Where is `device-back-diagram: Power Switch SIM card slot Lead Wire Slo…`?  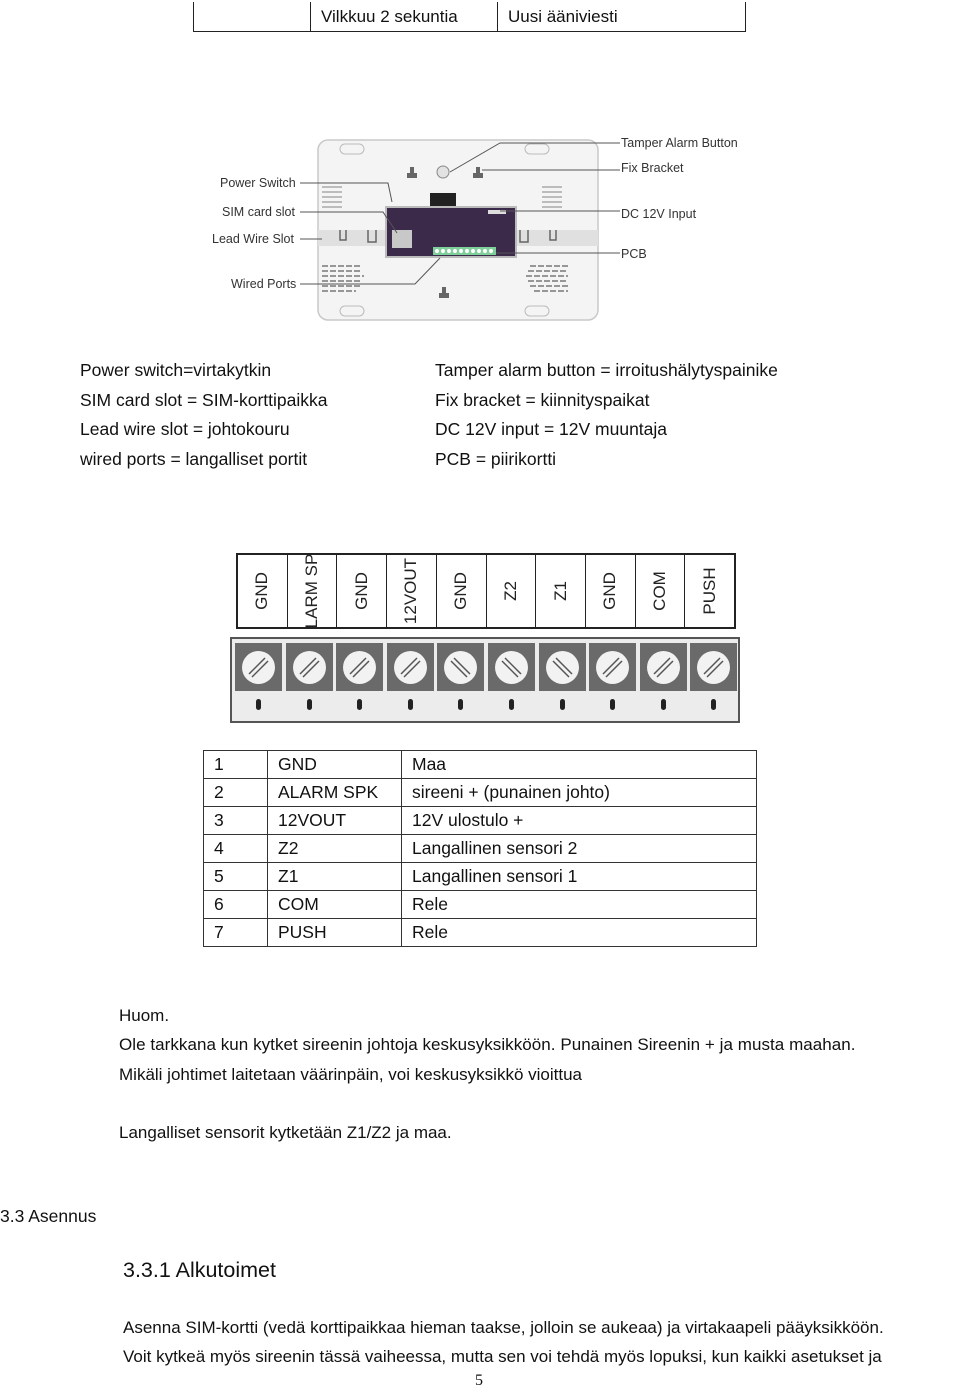
device-back-diagram: Power Switch SIM card slot Lead Wire Slo… is located at coordinates (480, 230).